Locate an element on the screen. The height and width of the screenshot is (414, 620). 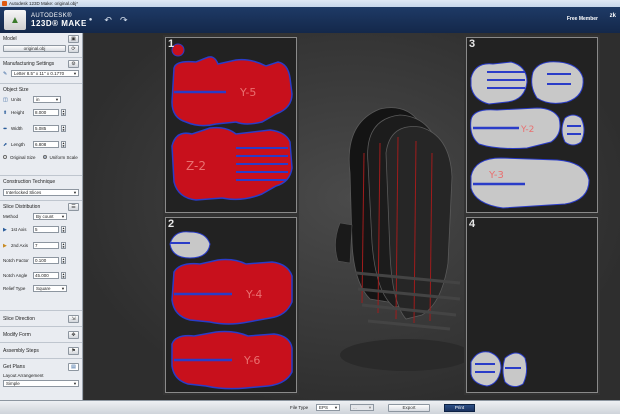
notch-angle-stepper: ▲ ▼ is located at coordinates (63, 275).